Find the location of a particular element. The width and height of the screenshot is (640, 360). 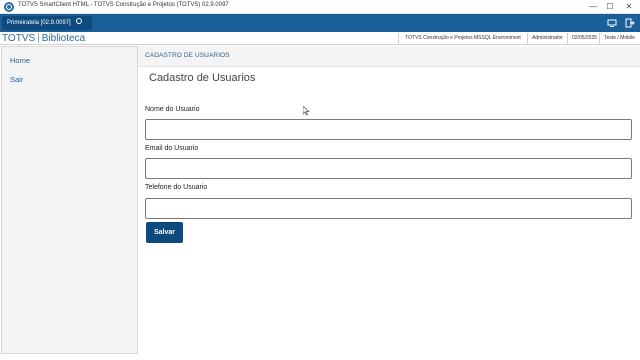

program-tabbar: Primeiratela [02.9.0097] is located at coordinates (320, 23).